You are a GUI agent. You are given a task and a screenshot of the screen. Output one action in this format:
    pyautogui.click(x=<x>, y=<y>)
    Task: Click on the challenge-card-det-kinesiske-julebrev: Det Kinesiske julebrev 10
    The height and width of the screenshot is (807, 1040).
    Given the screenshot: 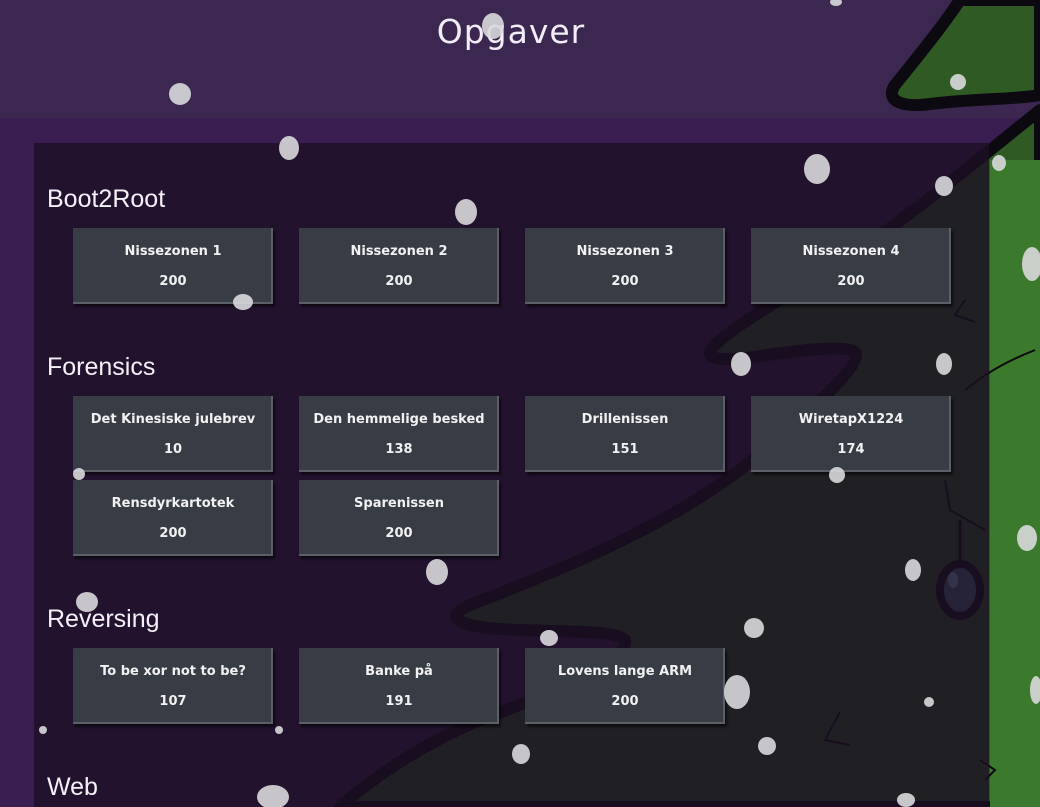 What is the action you would take?
    pyautogui.click(x=173, y=434)
    